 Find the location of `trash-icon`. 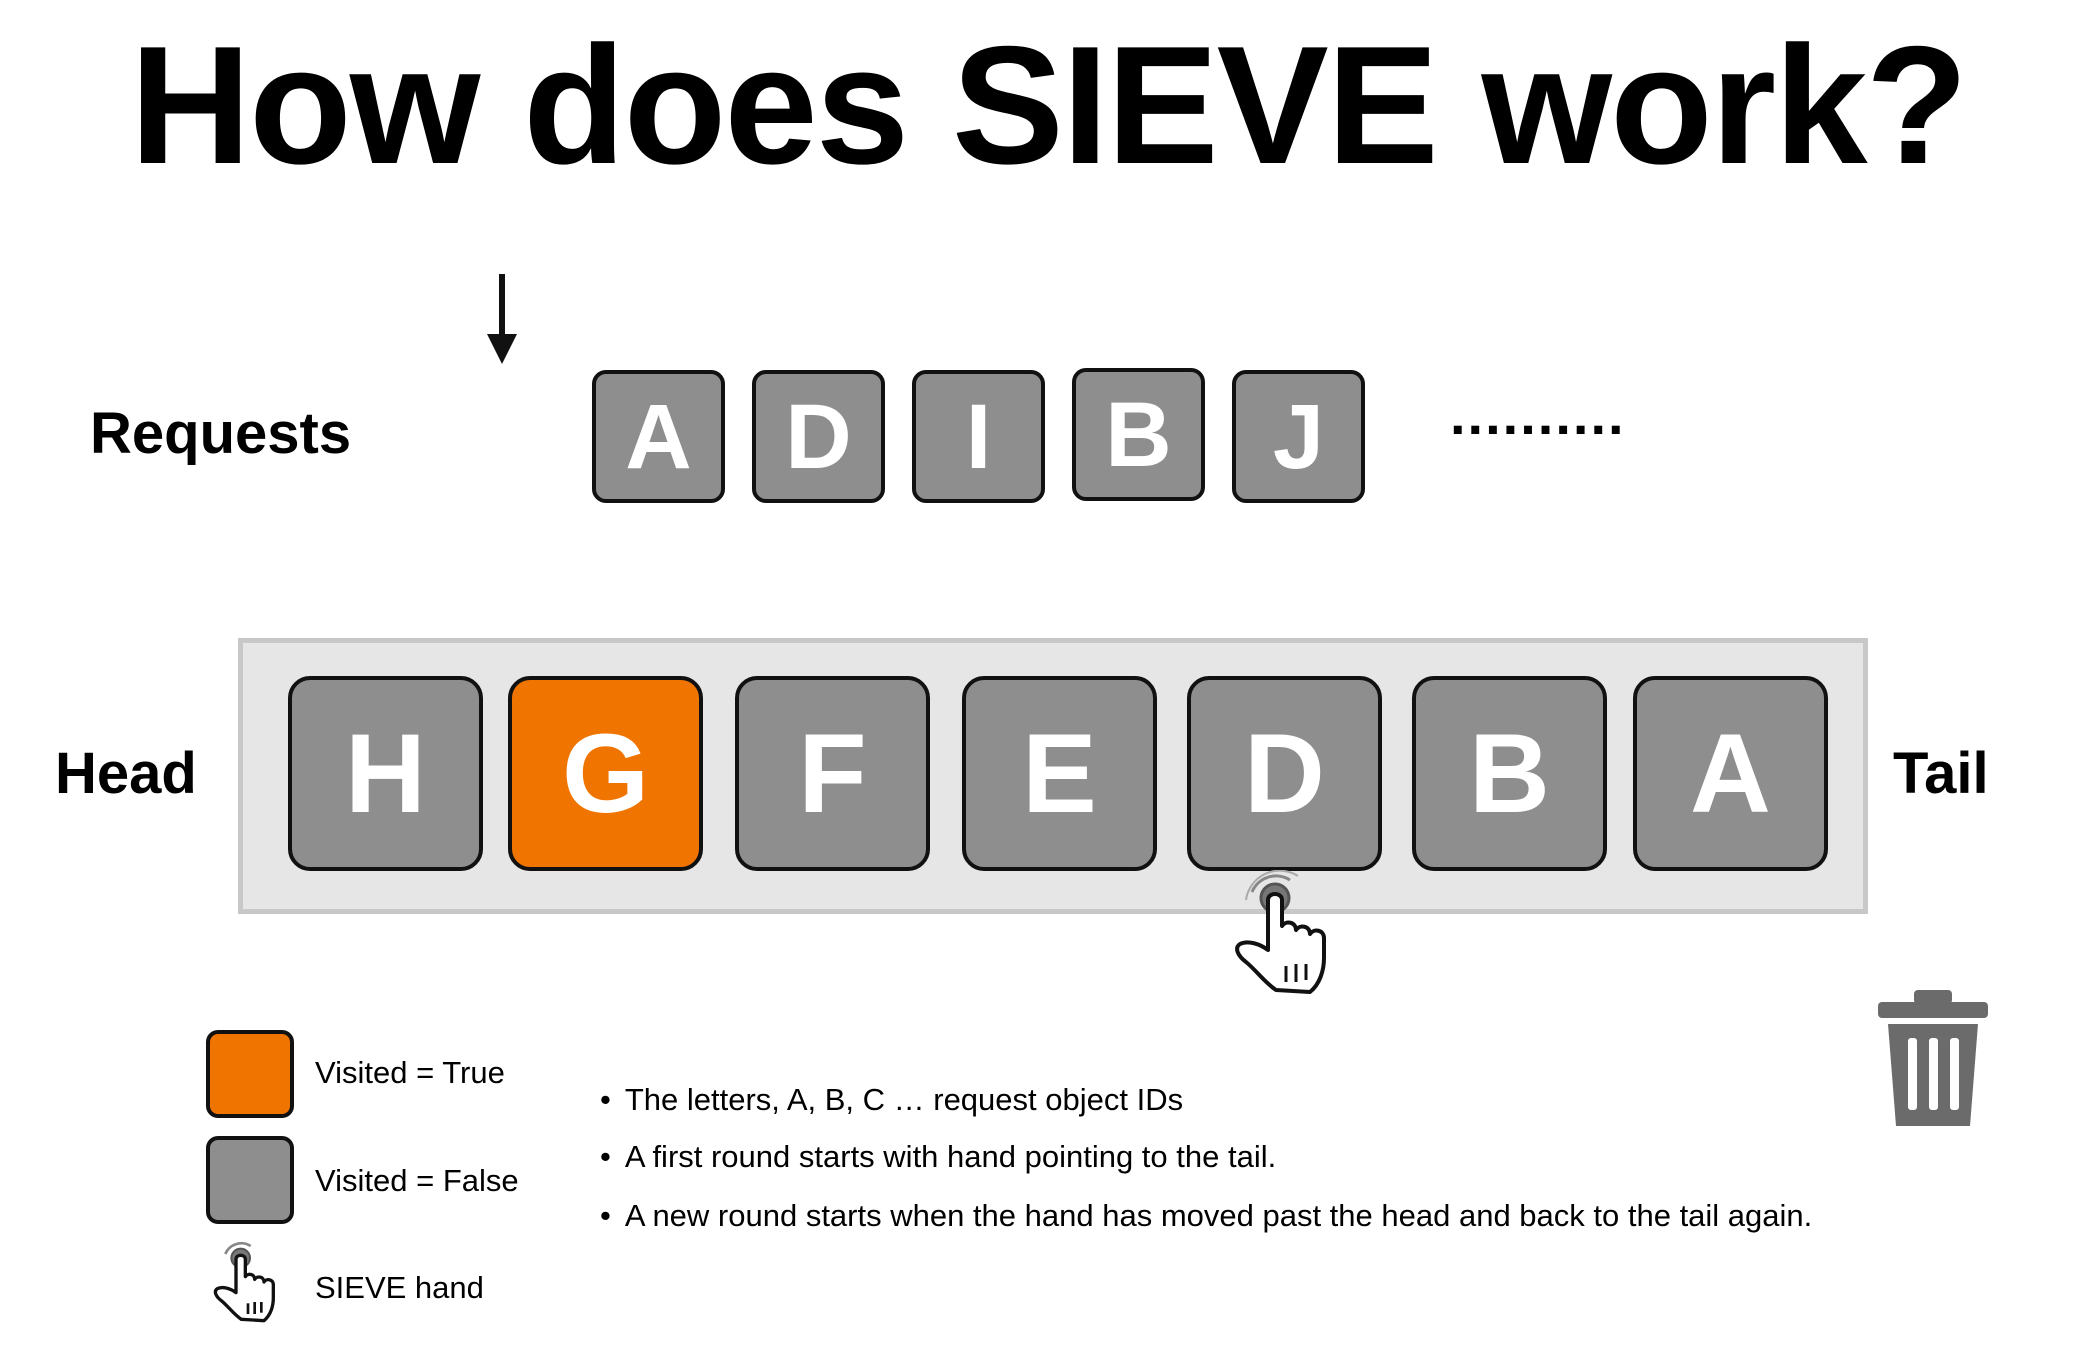

trash-icon is located at coordinates (1933, 1058).